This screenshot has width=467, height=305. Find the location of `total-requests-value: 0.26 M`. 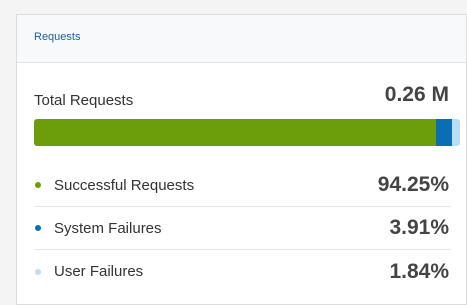

total-requests-value: 0.26 M is located at coordinates (416, 94).